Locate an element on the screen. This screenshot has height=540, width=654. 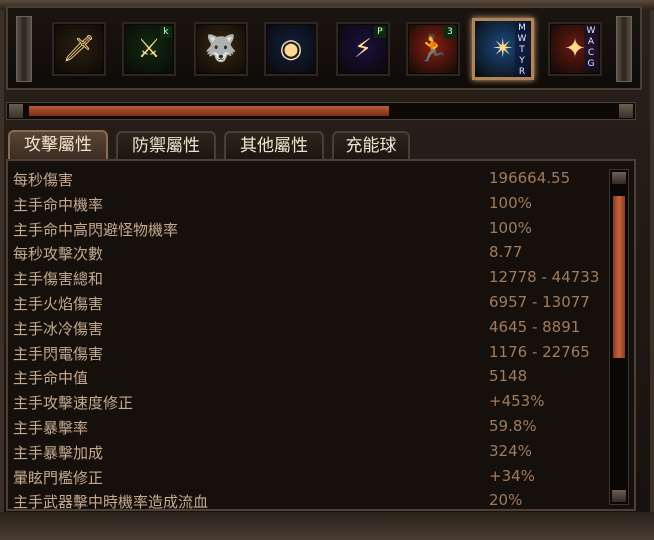
stat-label: 暈眩門檻修正 is located at coordinates (58, 477).